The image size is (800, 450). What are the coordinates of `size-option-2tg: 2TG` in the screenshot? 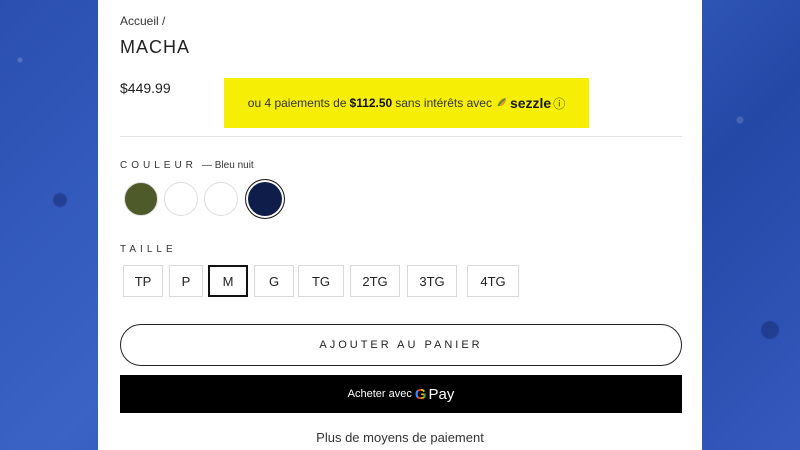 It's located at (375, 281).